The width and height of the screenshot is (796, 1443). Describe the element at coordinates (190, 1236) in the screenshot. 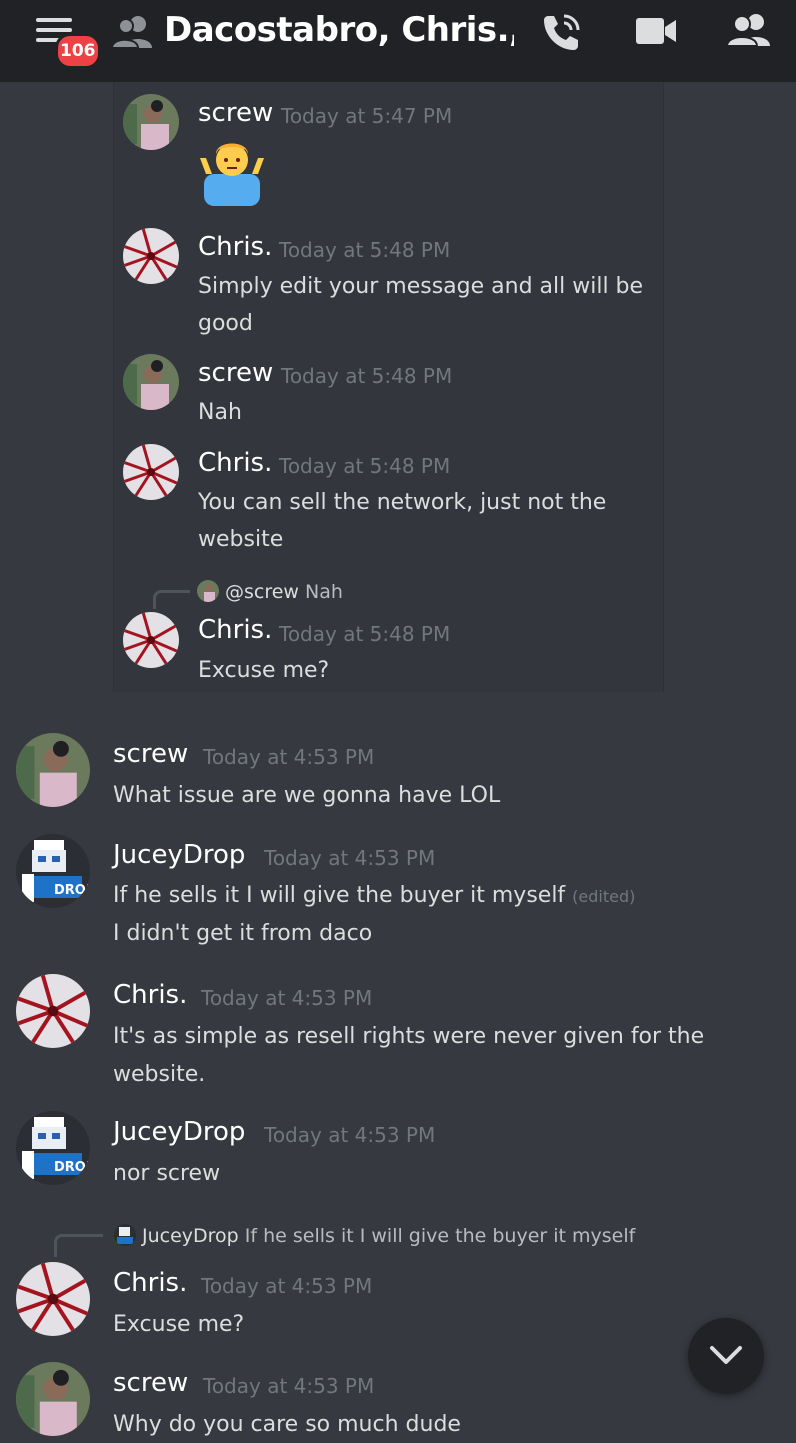

I see `reply-author: JuceyDrop` at that location.